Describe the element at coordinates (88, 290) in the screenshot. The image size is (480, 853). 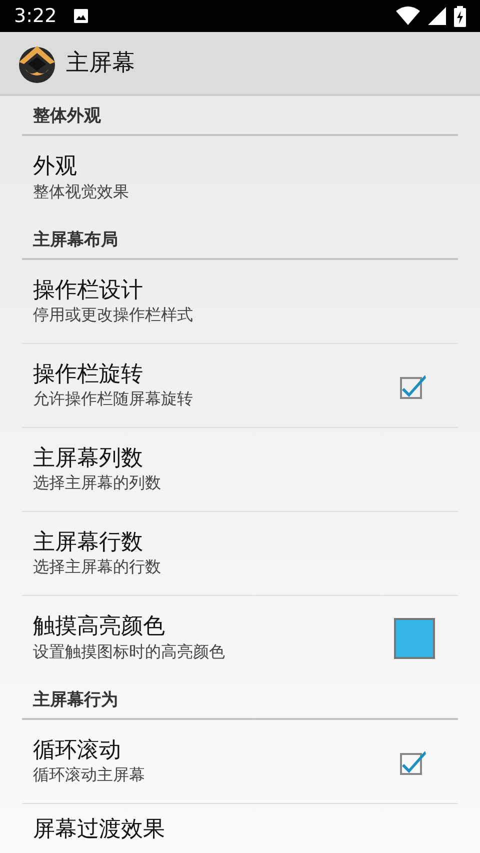
I see `preference-title: 操作栏设计` at that location.